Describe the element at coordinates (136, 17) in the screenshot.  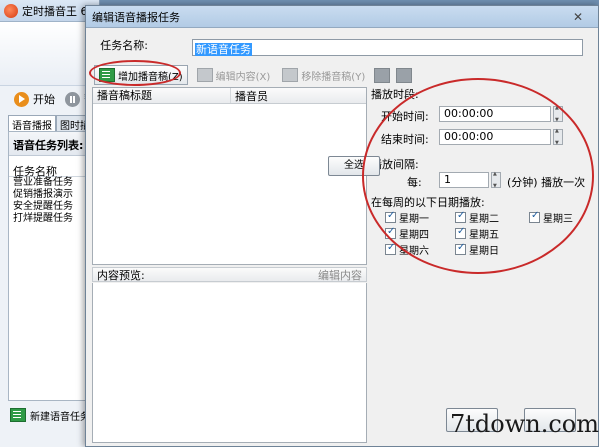
I see `dialog-title: 编辑语音播报任务` at that location.